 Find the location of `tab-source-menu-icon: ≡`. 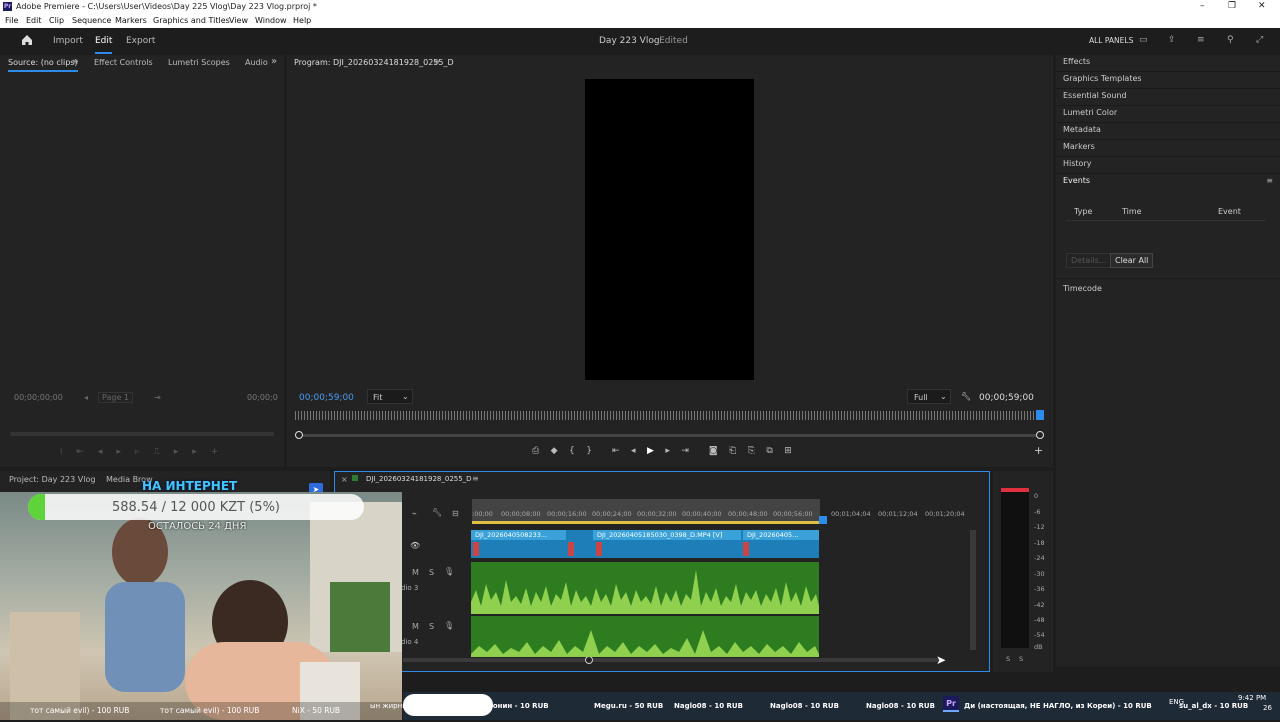

tab-source-menu-icon: ≡ is located at coordinates (75, 61).